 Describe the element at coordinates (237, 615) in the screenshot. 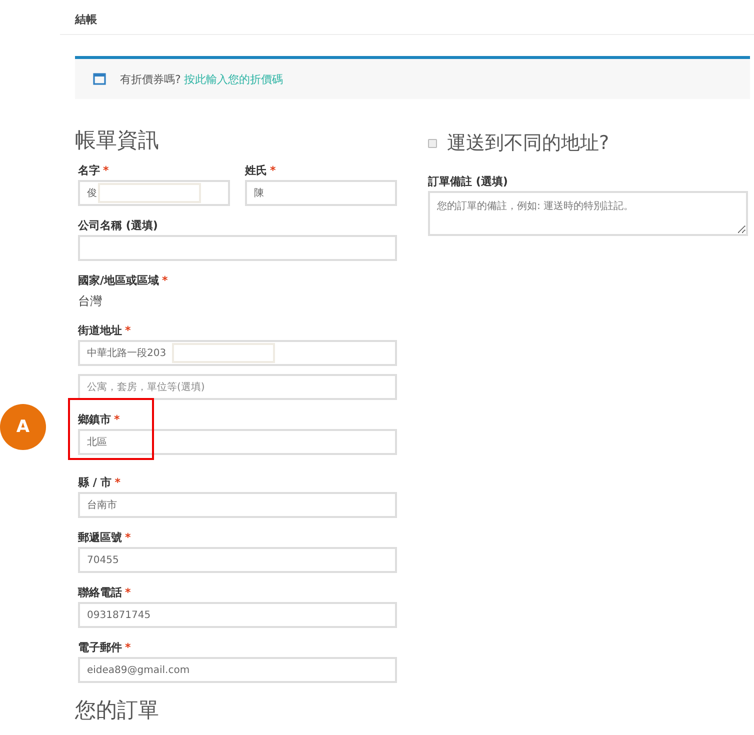

I see `input-field: 0931871745` at that location.